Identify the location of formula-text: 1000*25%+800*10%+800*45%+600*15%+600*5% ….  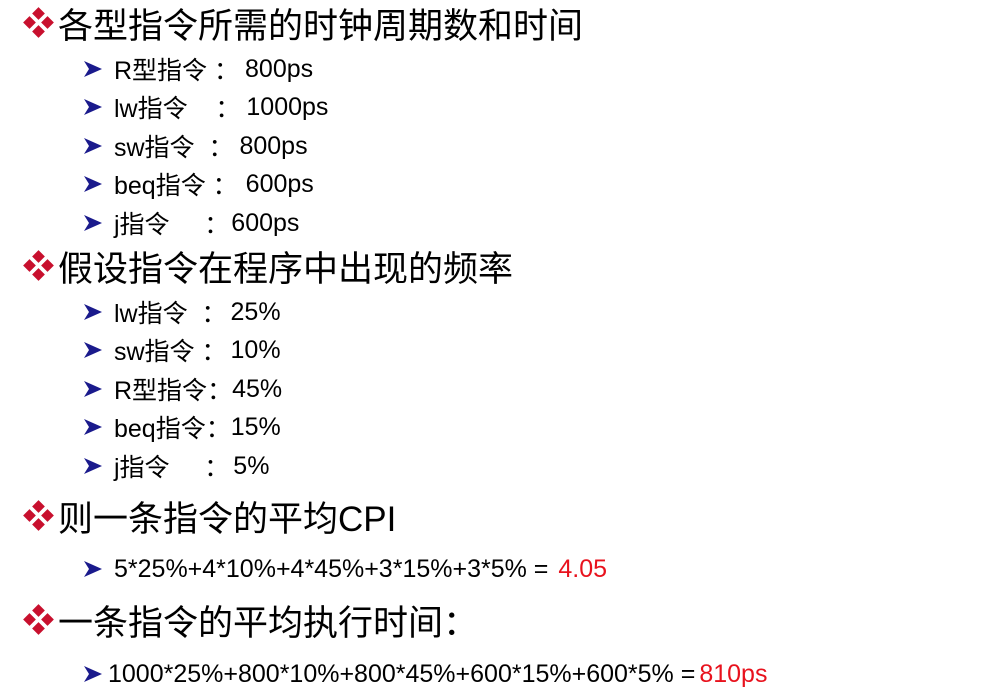
(402, 673).